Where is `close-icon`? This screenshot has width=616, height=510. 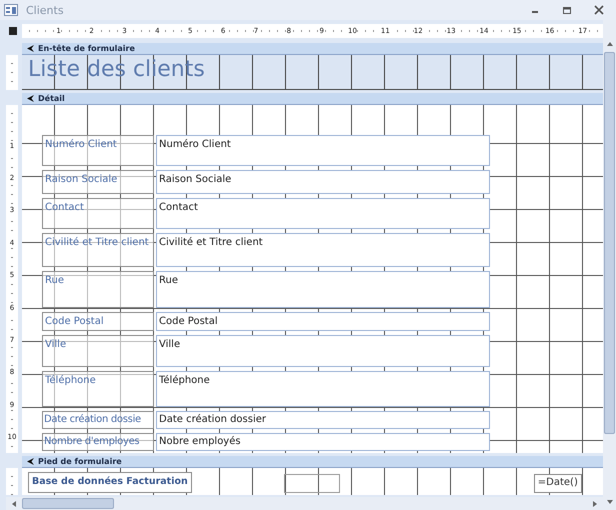 close-icon is located at coordinates (599, 10).